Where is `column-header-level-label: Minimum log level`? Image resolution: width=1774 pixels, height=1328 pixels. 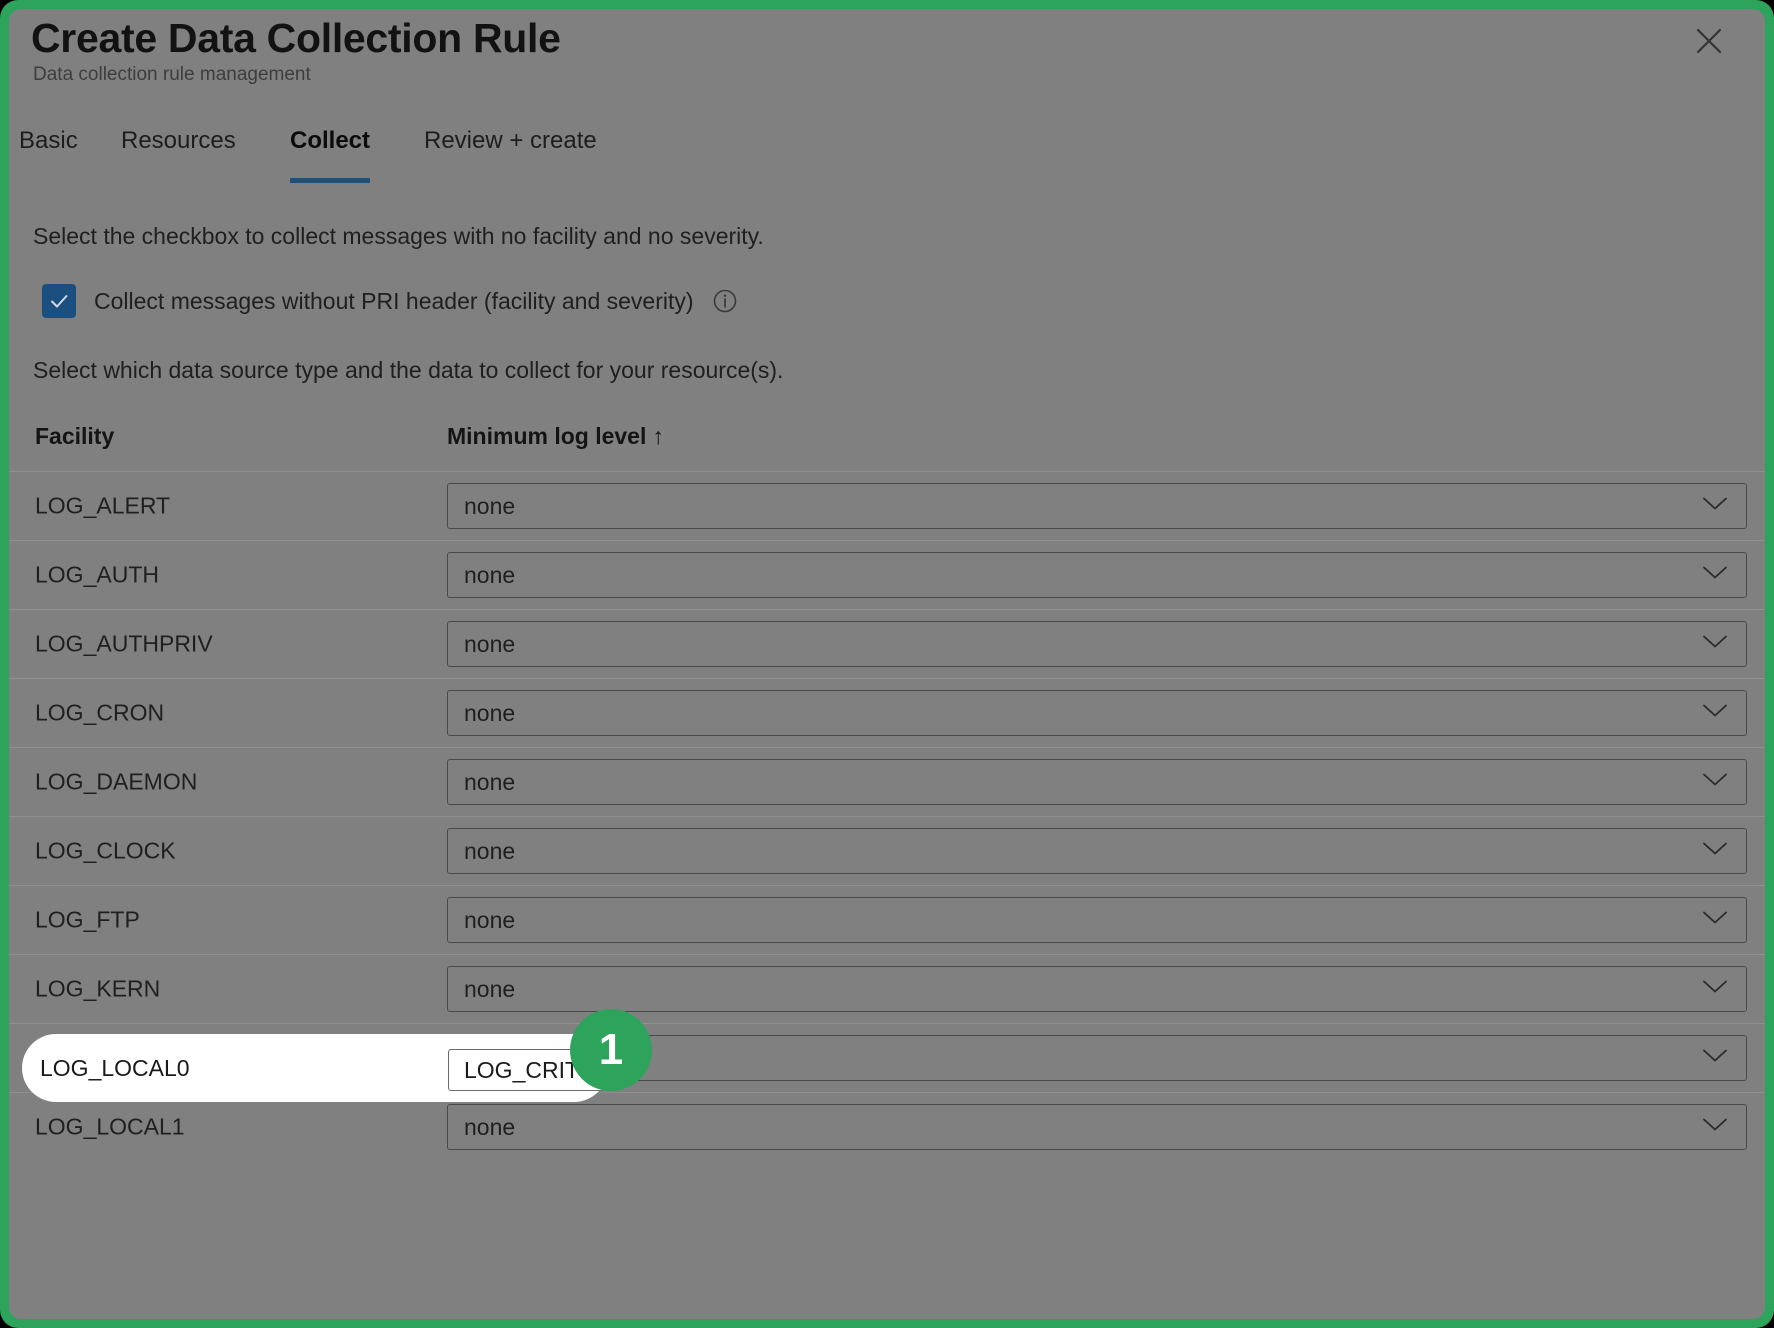 column-header-level-label: Minimum log level is located at coordinates (547, 436).